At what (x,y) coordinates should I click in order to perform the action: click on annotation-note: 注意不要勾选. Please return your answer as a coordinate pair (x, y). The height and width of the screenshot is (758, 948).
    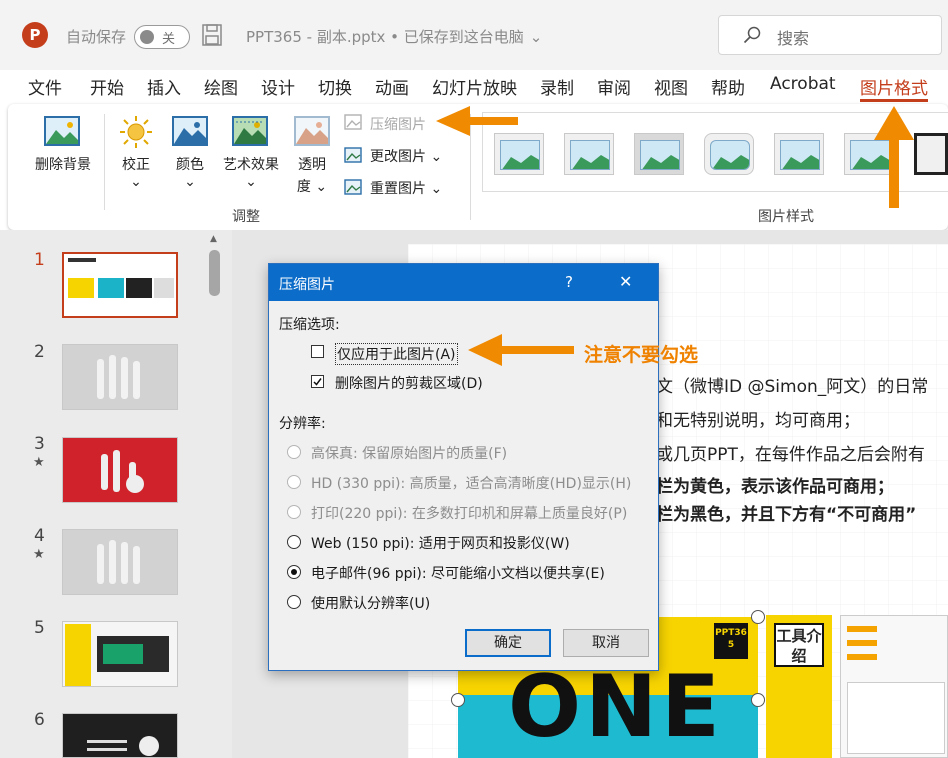
    Looking at the image, I should click on (641, 355).